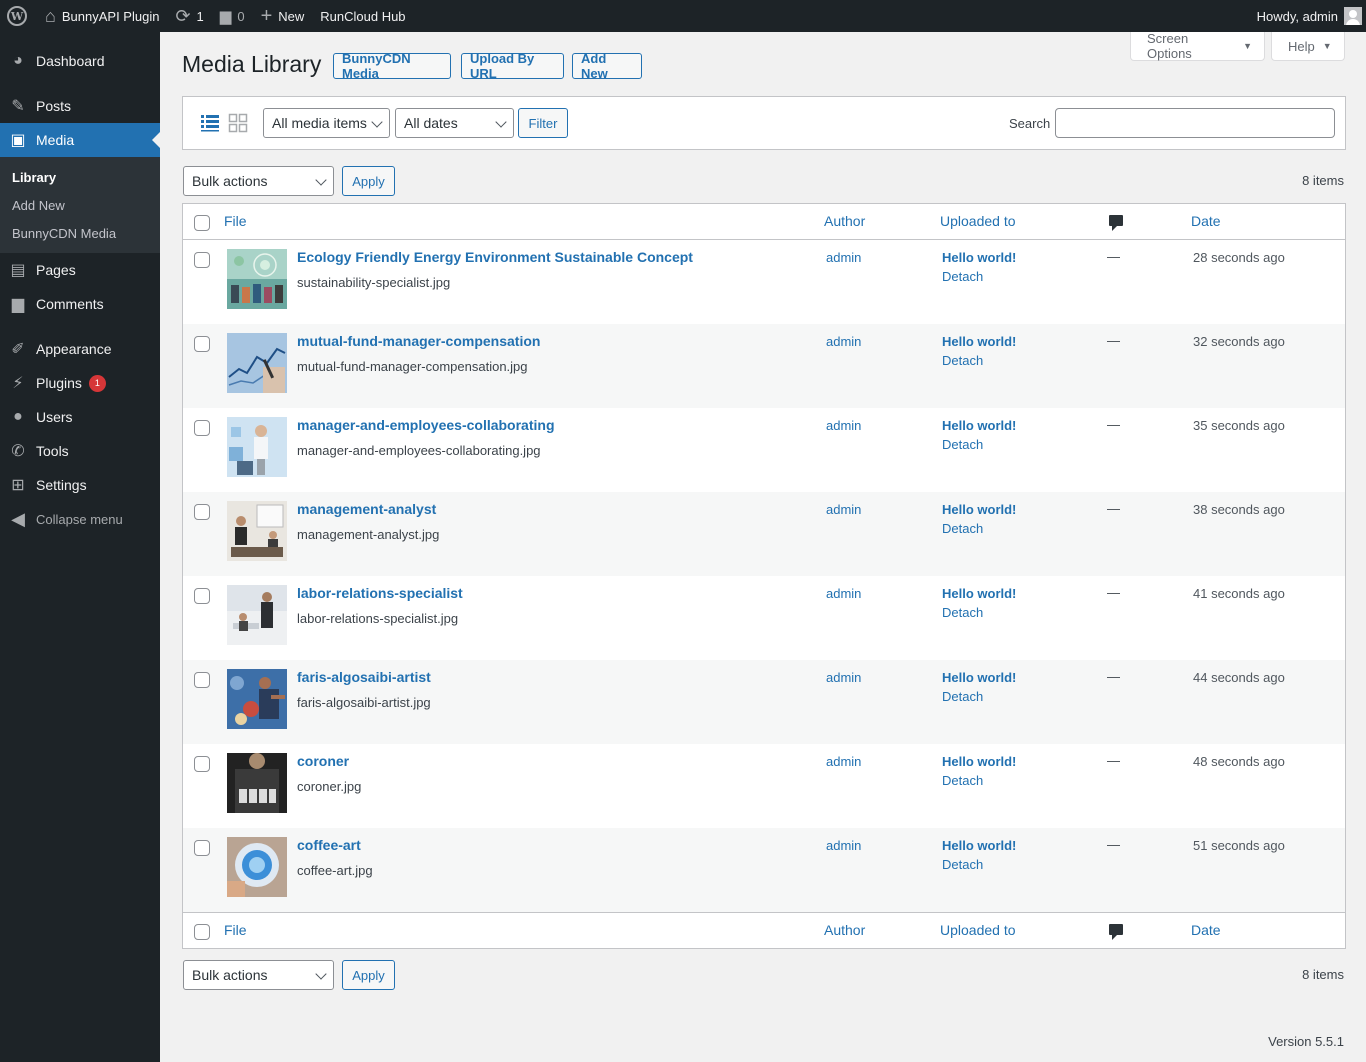  Describe the element at coordinates (80, 205) in the screenshot. I see `submenu-add-new: Add New` at that location.